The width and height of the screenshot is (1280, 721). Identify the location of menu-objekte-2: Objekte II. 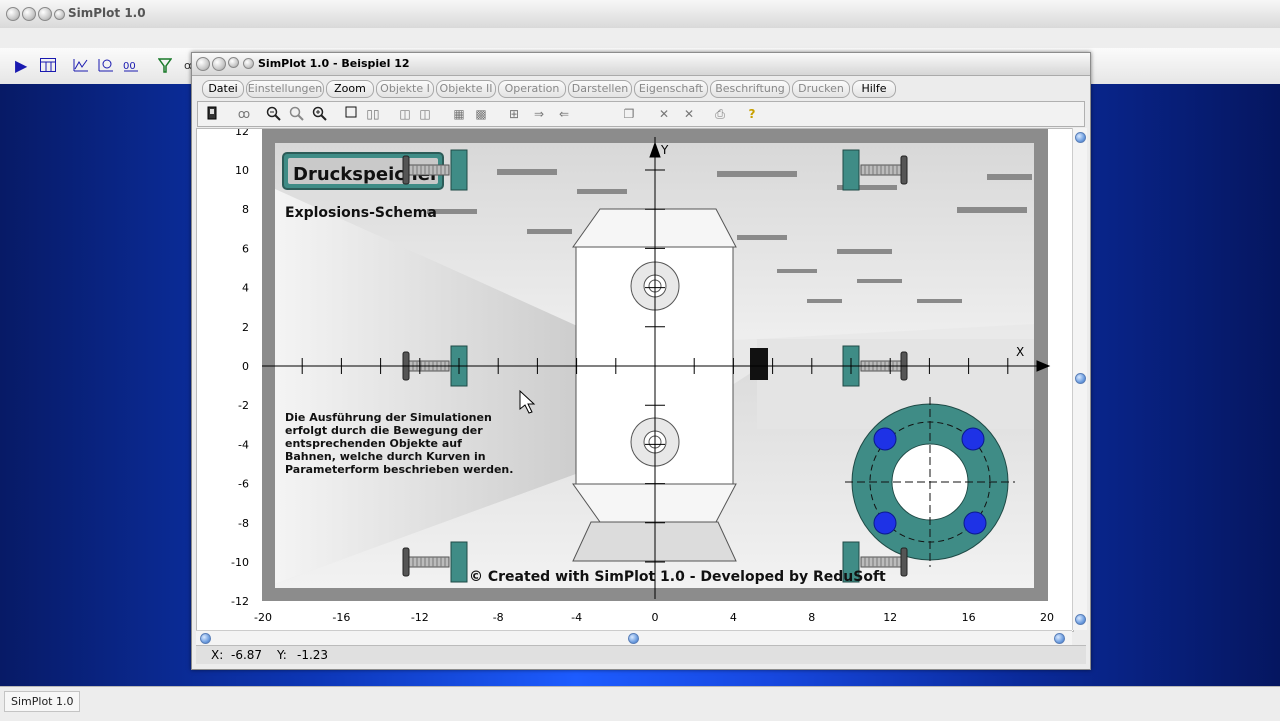
(466, 89).